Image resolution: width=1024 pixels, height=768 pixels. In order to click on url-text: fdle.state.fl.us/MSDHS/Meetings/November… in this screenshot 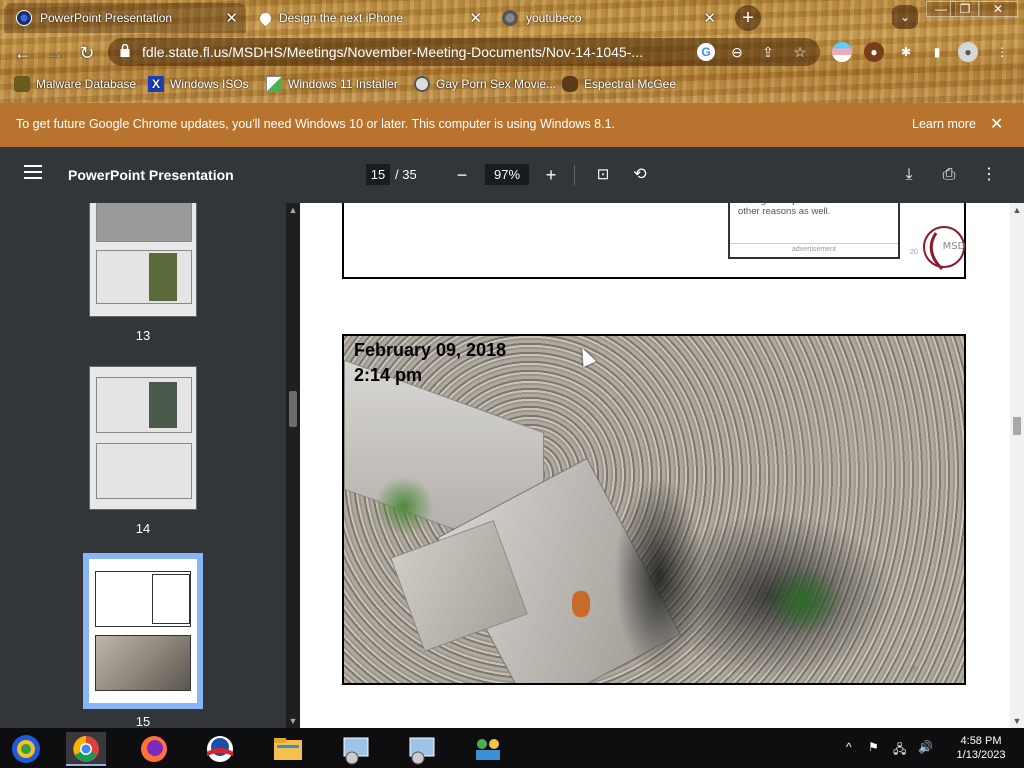, I will do `click(427, 52)`.